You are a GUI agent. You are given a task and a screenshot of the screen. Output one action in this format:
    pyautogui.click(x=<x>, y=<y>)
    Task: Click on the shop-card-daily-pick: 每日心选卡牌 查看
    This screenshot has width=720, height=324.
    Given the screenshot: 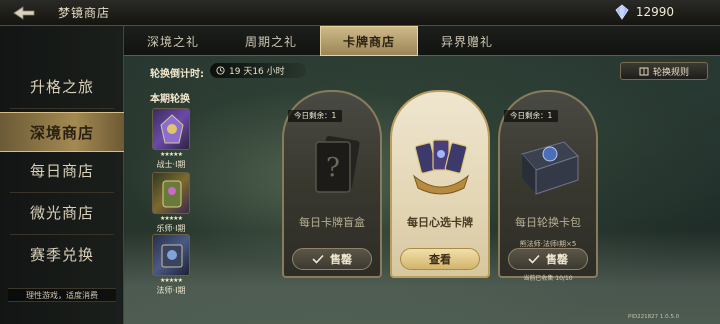 What is the action you would take?
    pyautogui.click(x=440, y=184)
    